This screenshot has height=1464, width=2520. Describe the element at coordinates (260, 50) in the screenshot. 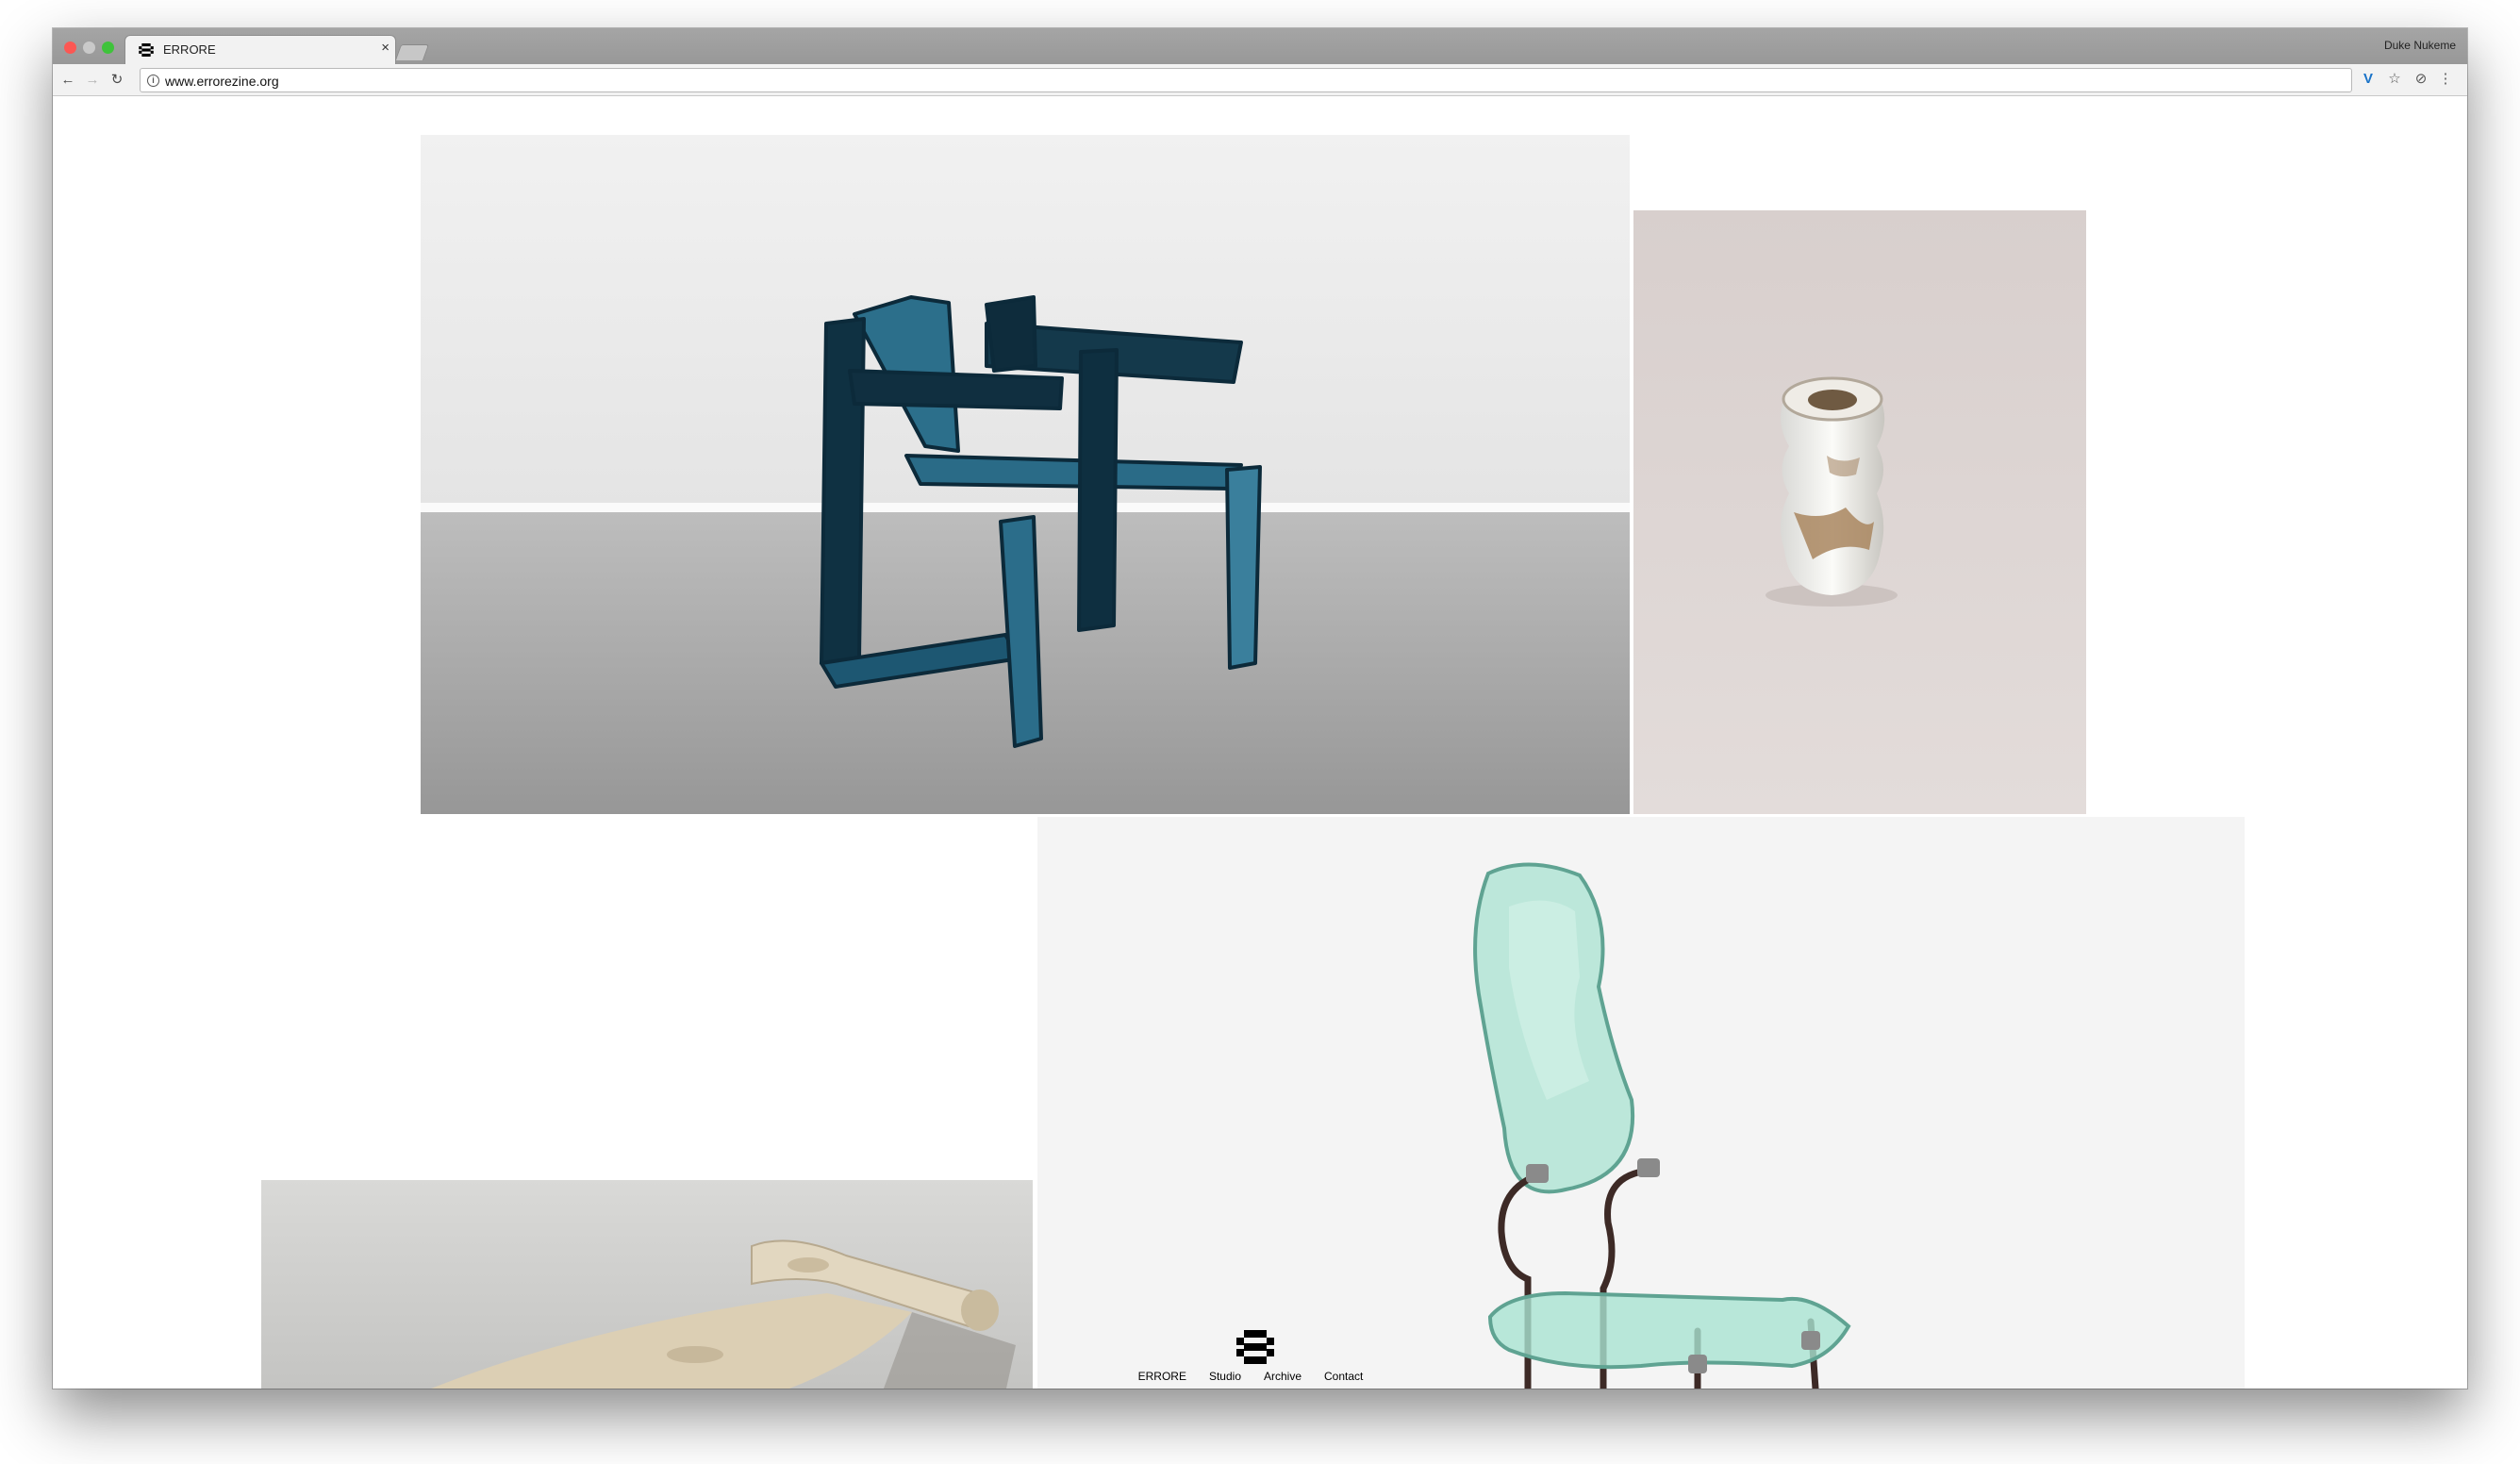

I see `browser-tab: ERRORE ×` at that location.